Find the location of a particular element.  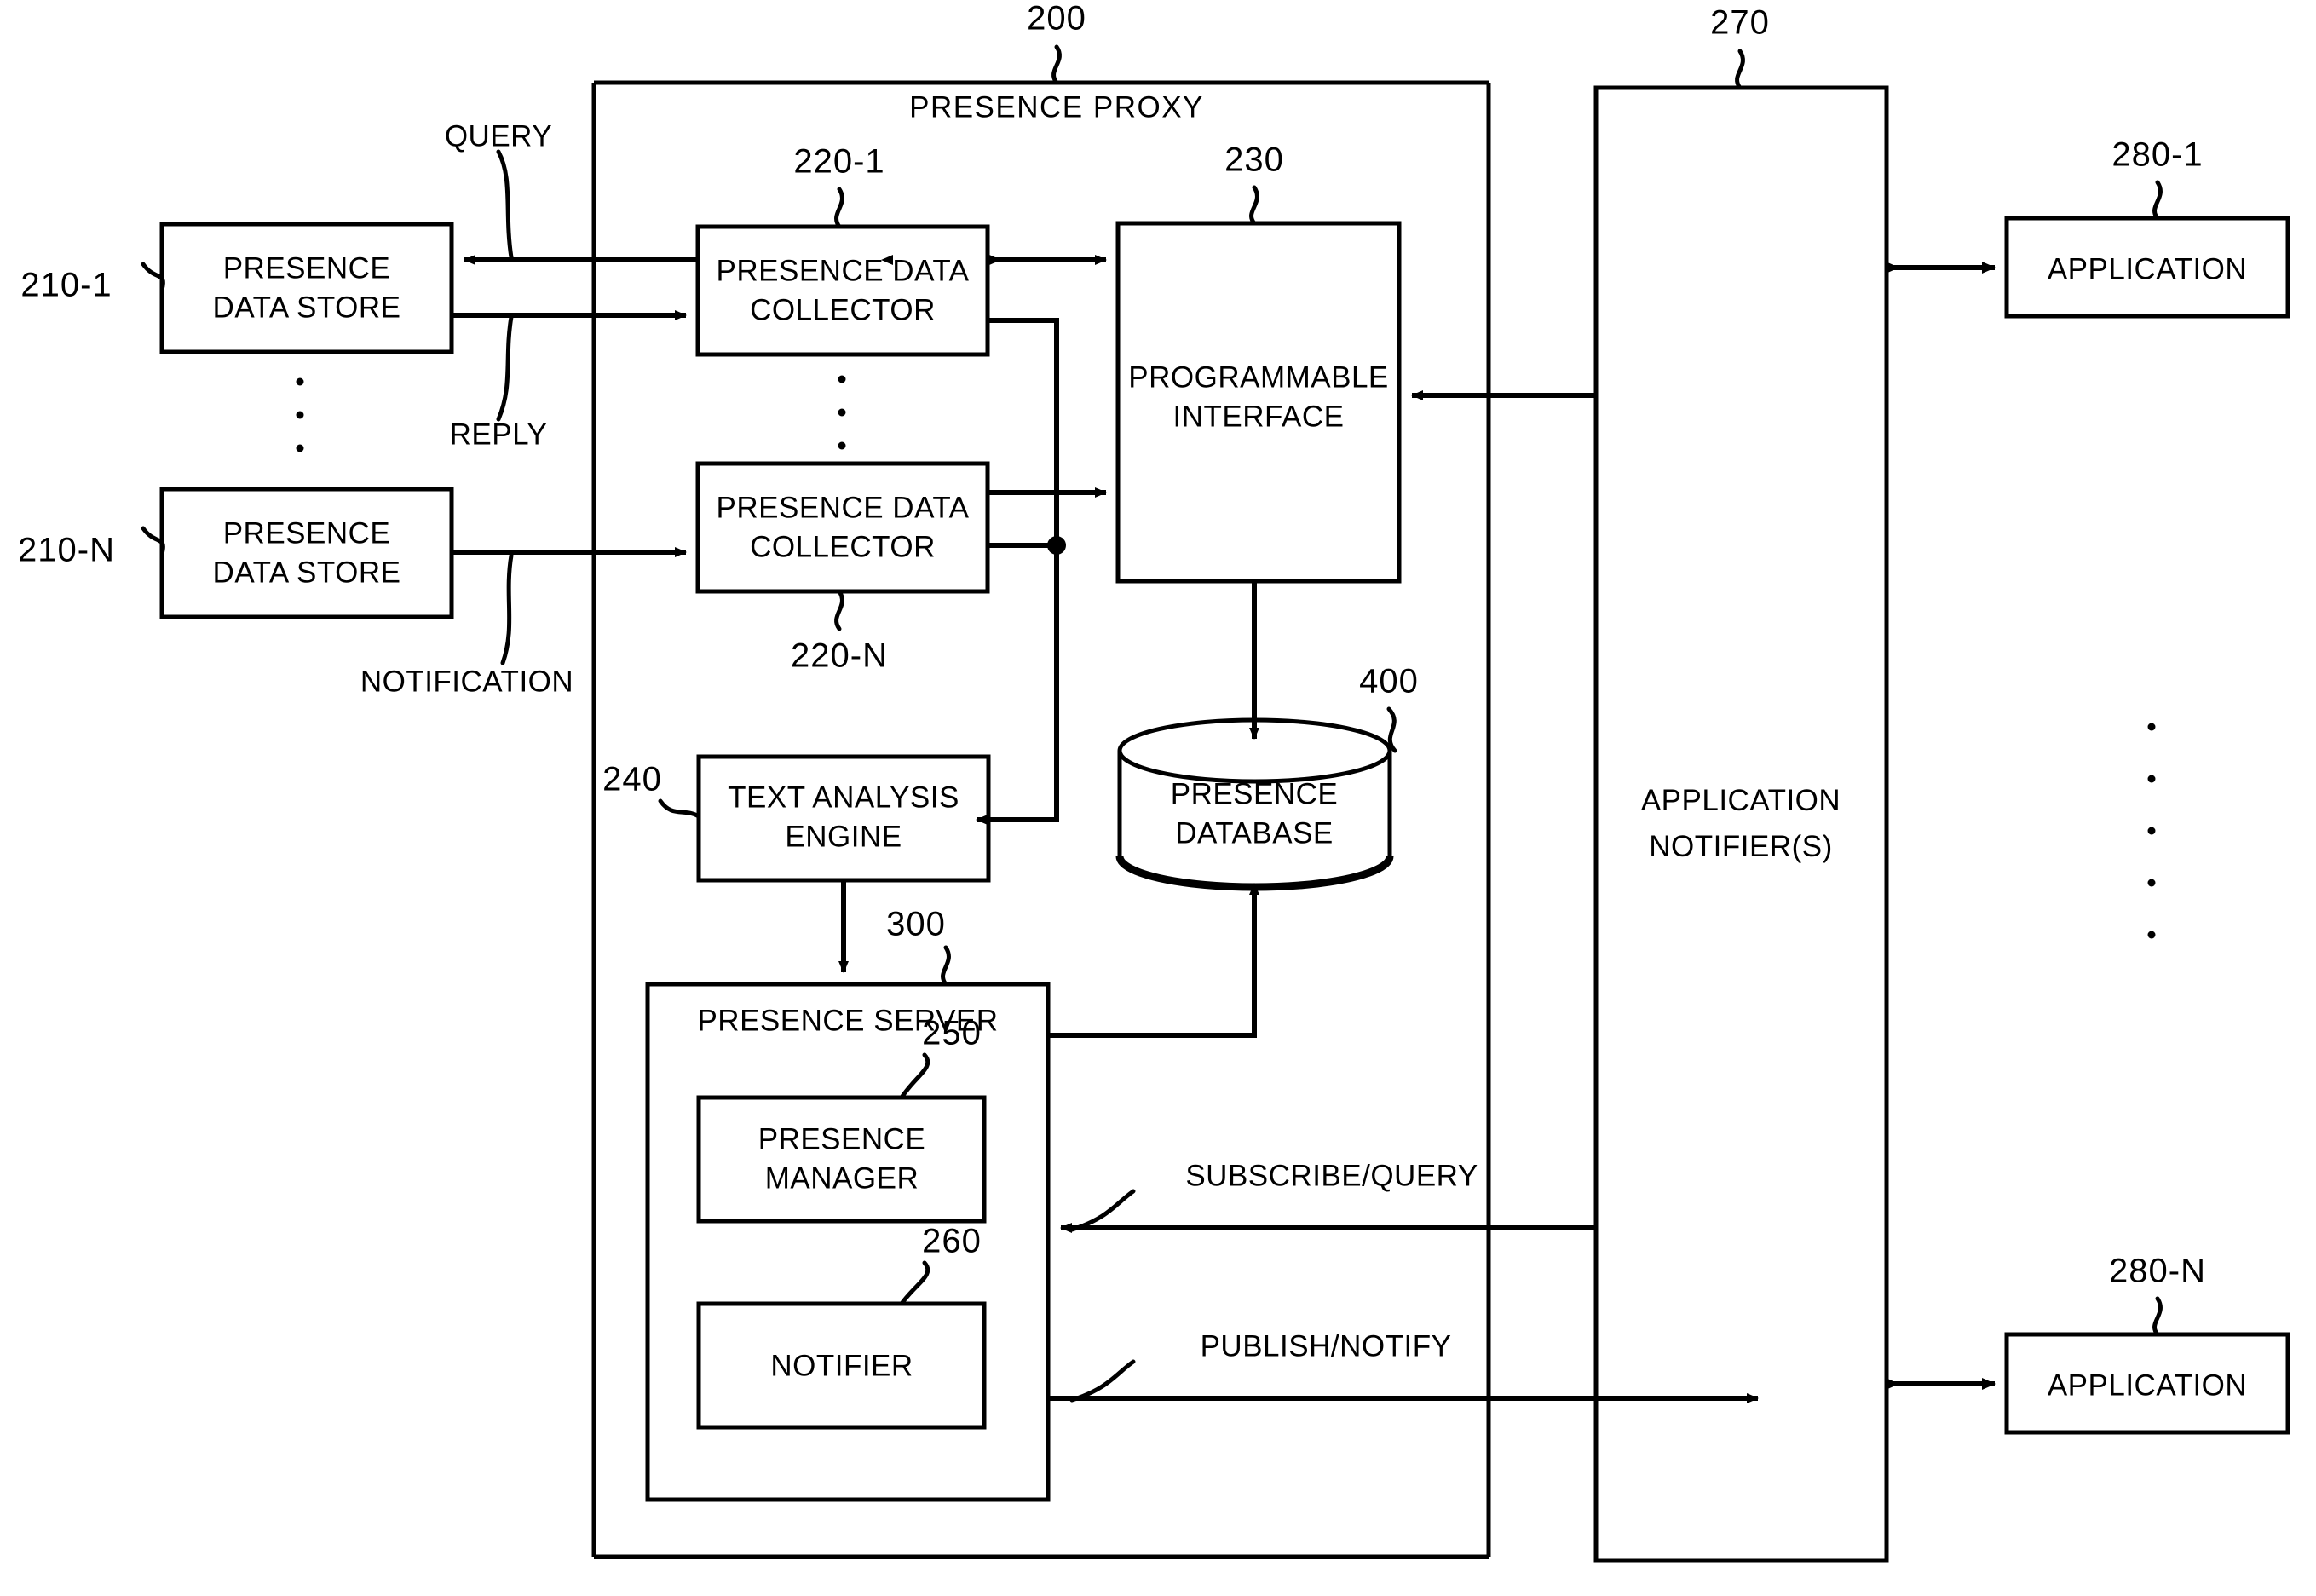

programmable-interface-label: PROGRAMMABLE INTERFACE is located at coordinates (1258, 397).